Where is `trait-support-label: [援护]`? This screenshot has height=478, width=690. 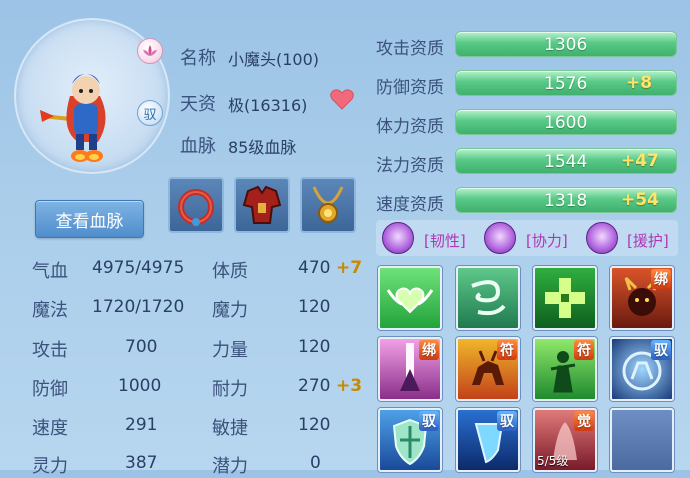 trait-support-label: [援护] is located at coordinates (648, 240).